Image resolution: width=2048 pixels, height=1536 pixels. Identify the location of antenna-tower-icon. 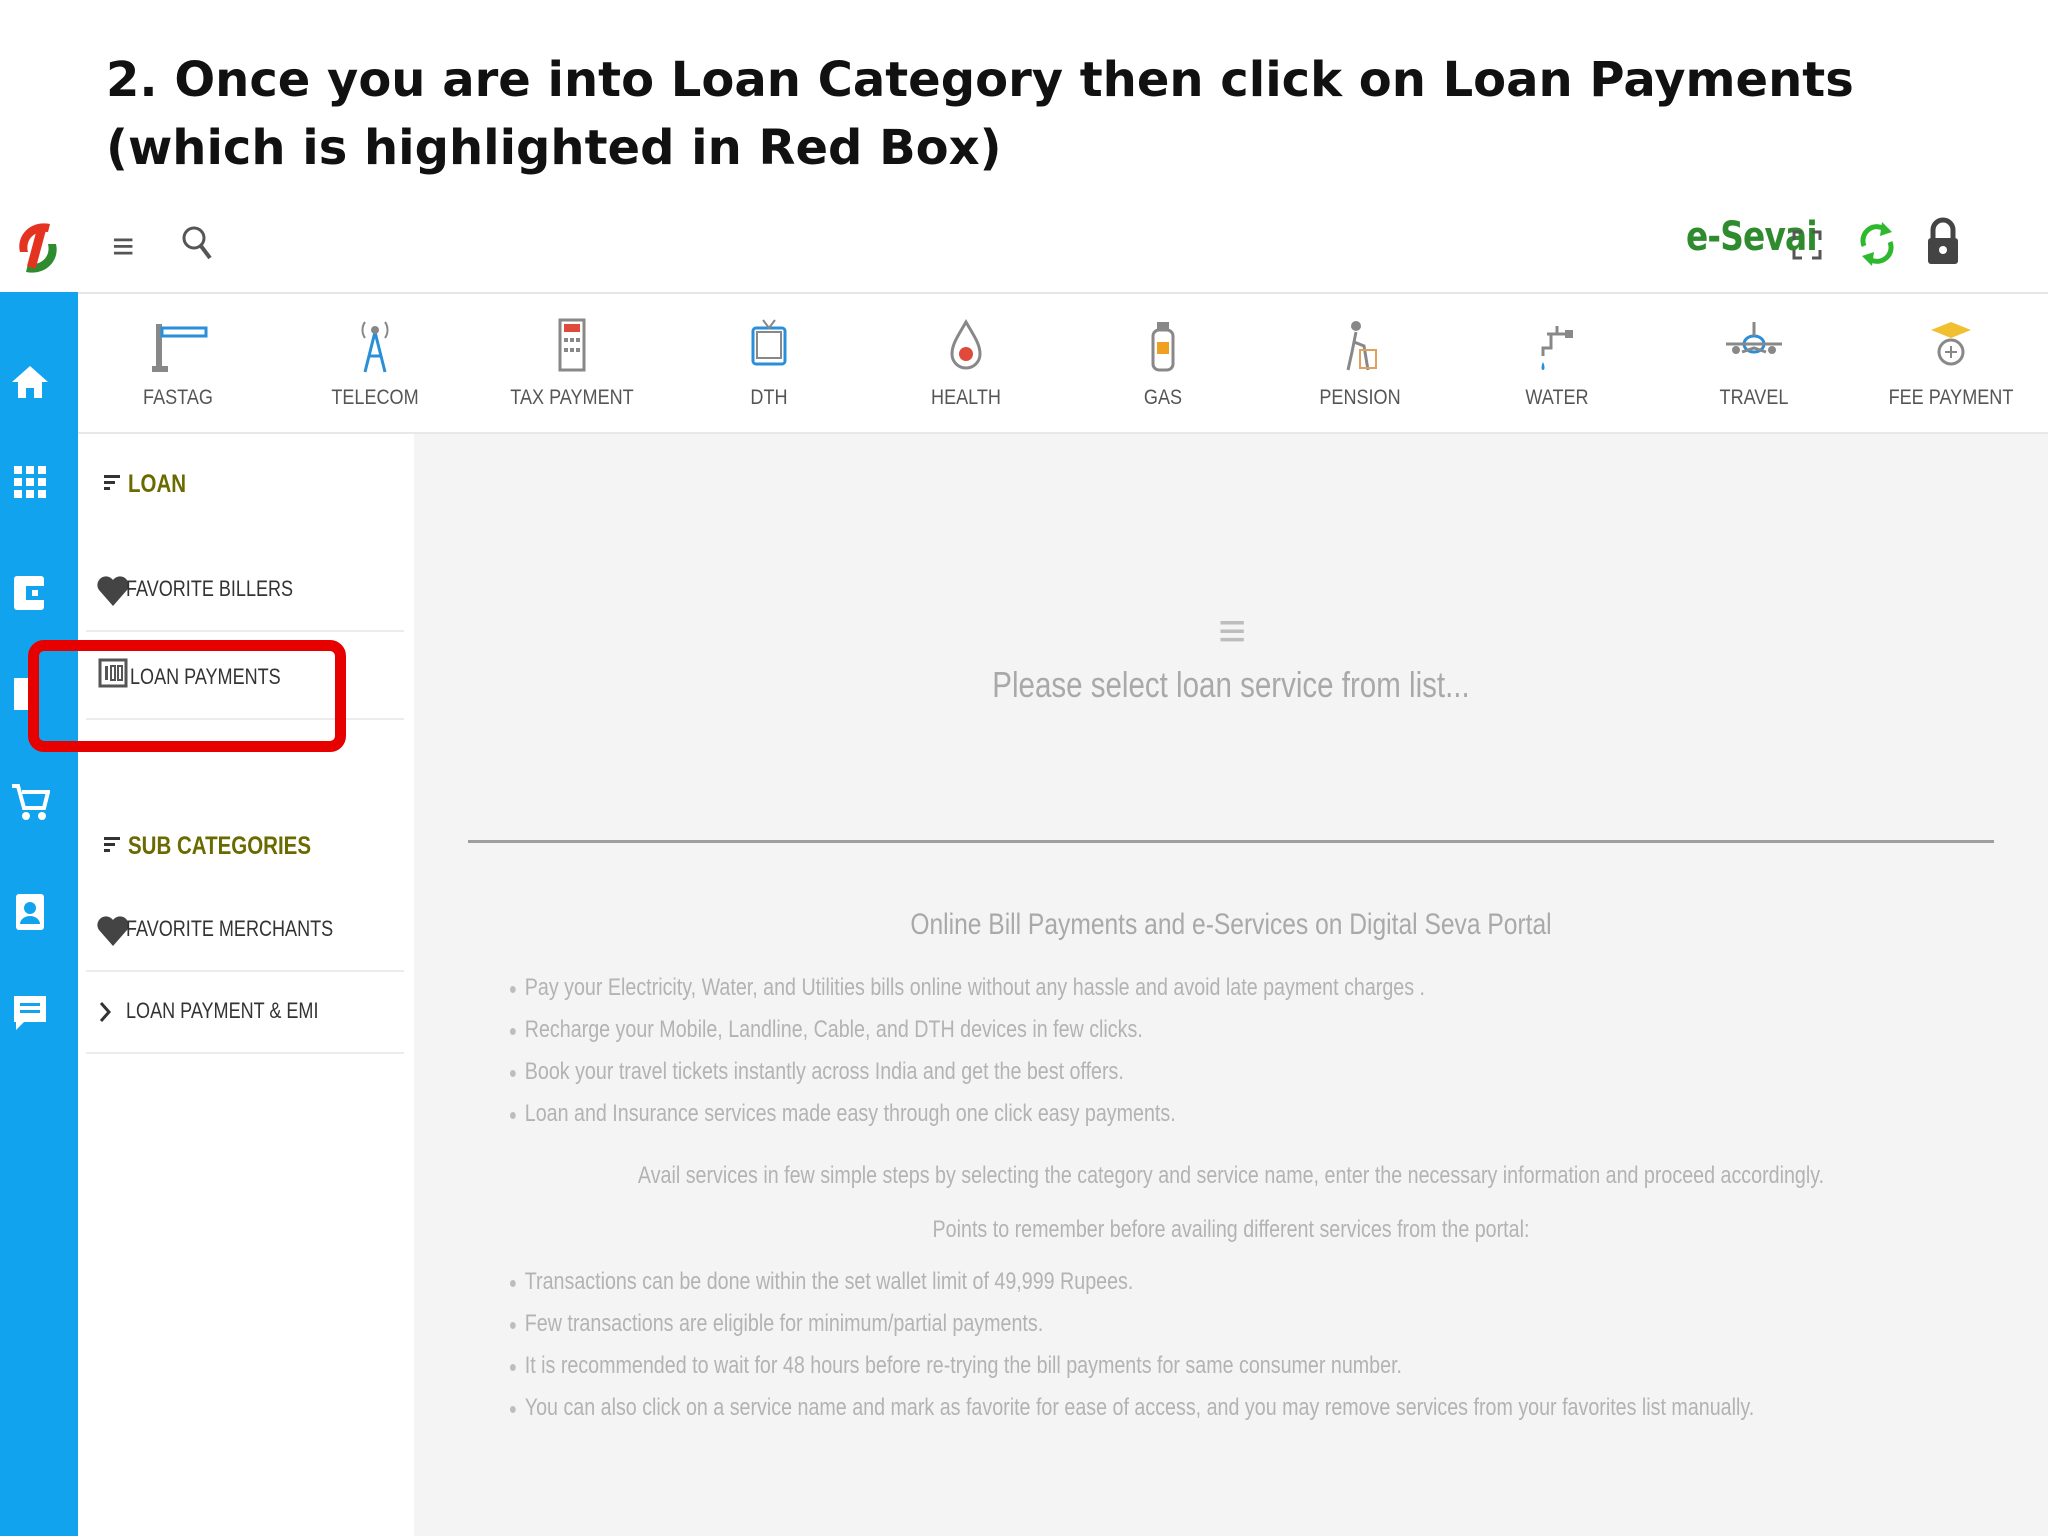
(375, 347).